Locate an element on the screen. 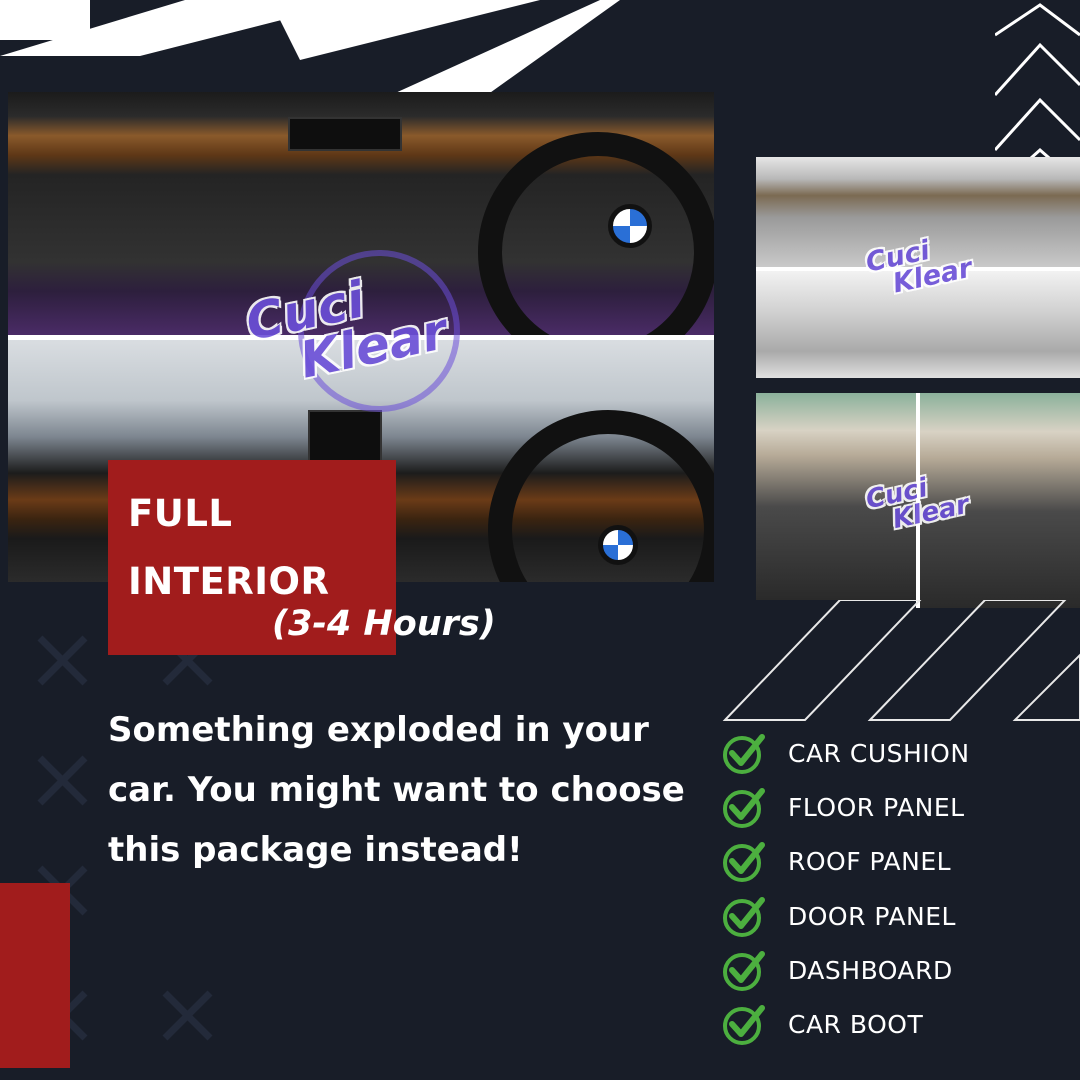 The height and width of the screenshot is (1080, 1080). checklist-item: CAR BOOT is located at coordinates (822, 1024).